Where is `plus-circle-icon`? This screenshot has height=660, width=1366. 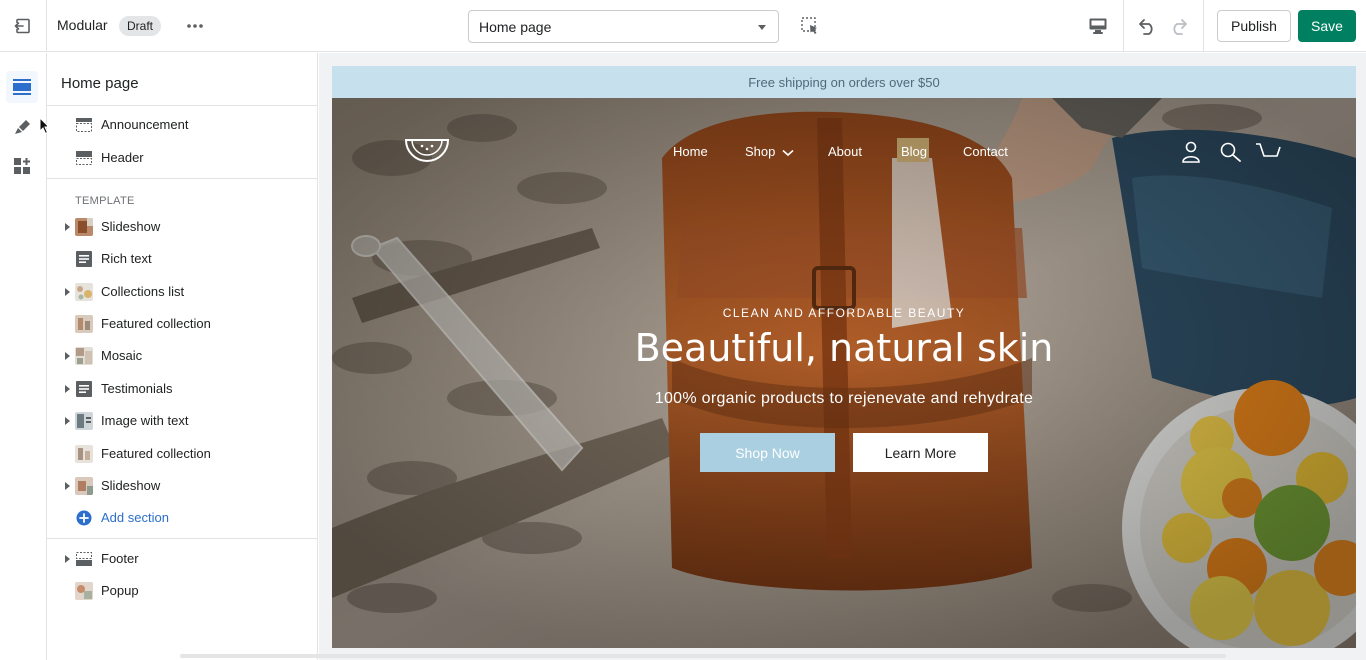
plus-circle-icon is located at coordinates (84, 518).